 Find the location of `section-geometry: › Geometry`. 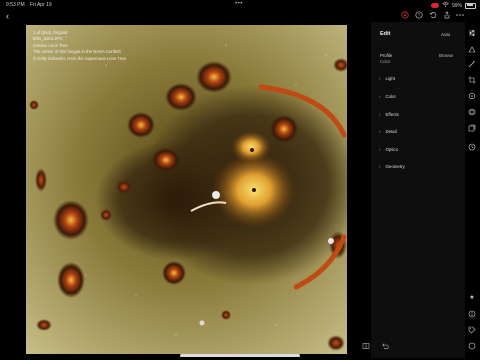

section-geometry: › Geometry is located at coordinates (392, 166).